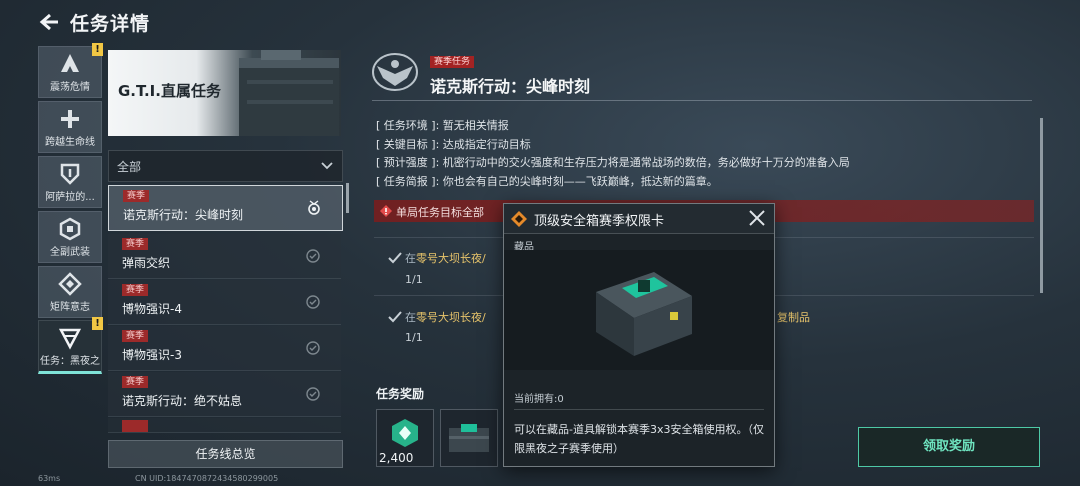 Image resolution: width=1080 pixels, height=486 pixels. I want to click on reward-count: 2,400, so click(396, 458).